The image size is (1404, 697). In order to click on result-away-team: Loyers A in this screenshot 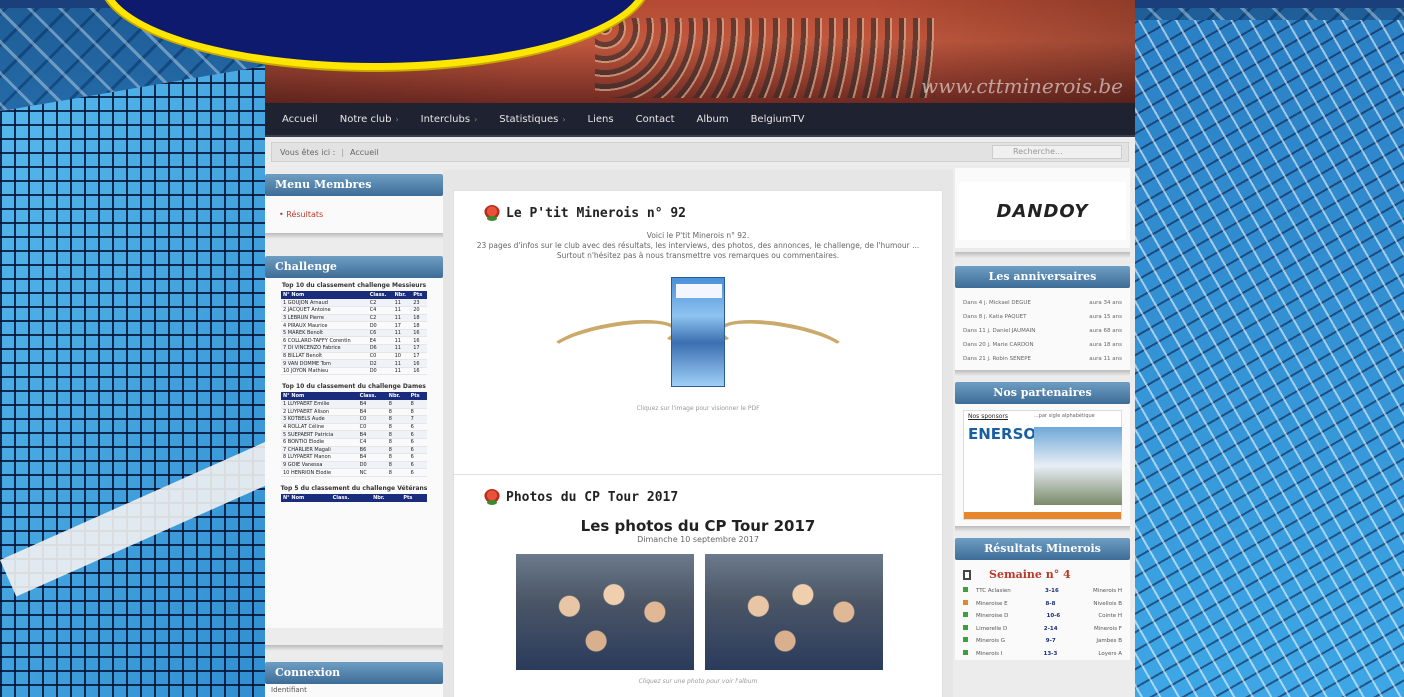, I will do `click(1110, 653)`.